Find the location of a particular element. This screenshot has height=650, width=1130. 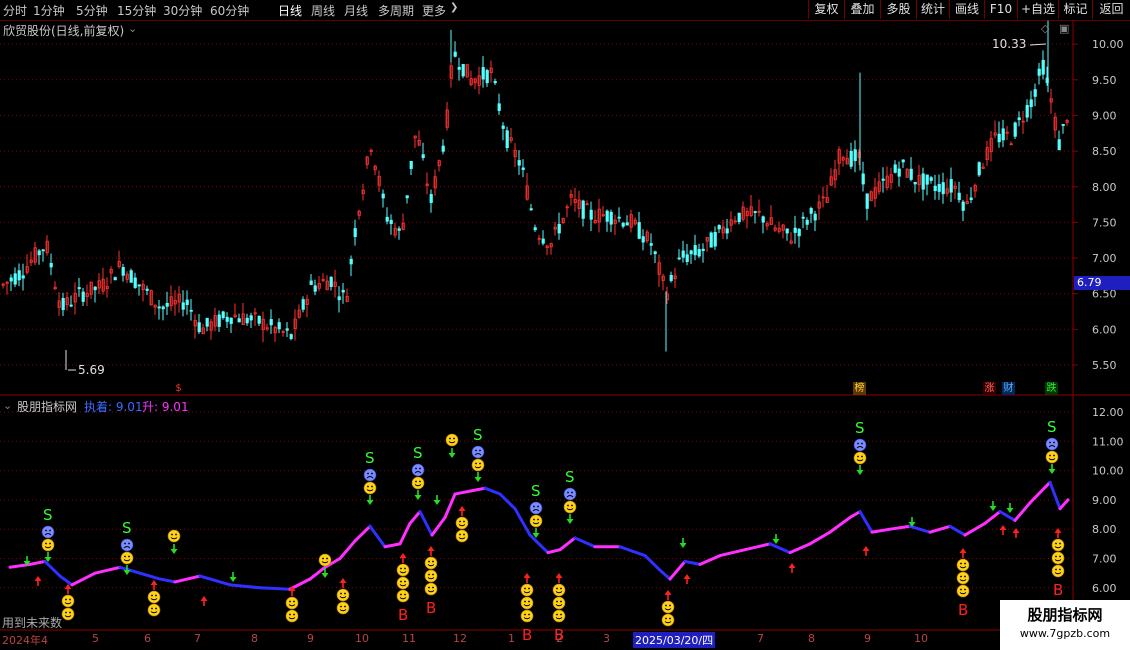

mark-button: 标记 is located at coordinates (1075, 9).